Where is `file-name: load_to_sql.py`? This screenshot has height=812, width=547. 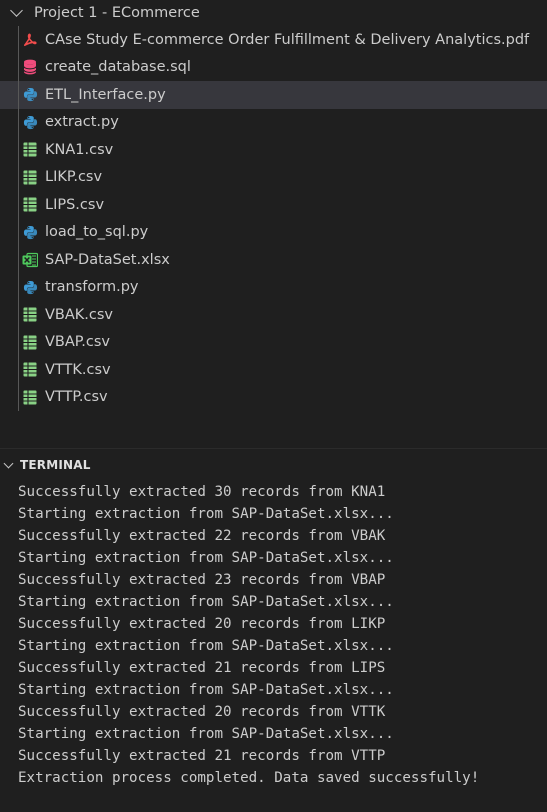
file-name: load_to_sql.py is located at coordinates (97, 232).